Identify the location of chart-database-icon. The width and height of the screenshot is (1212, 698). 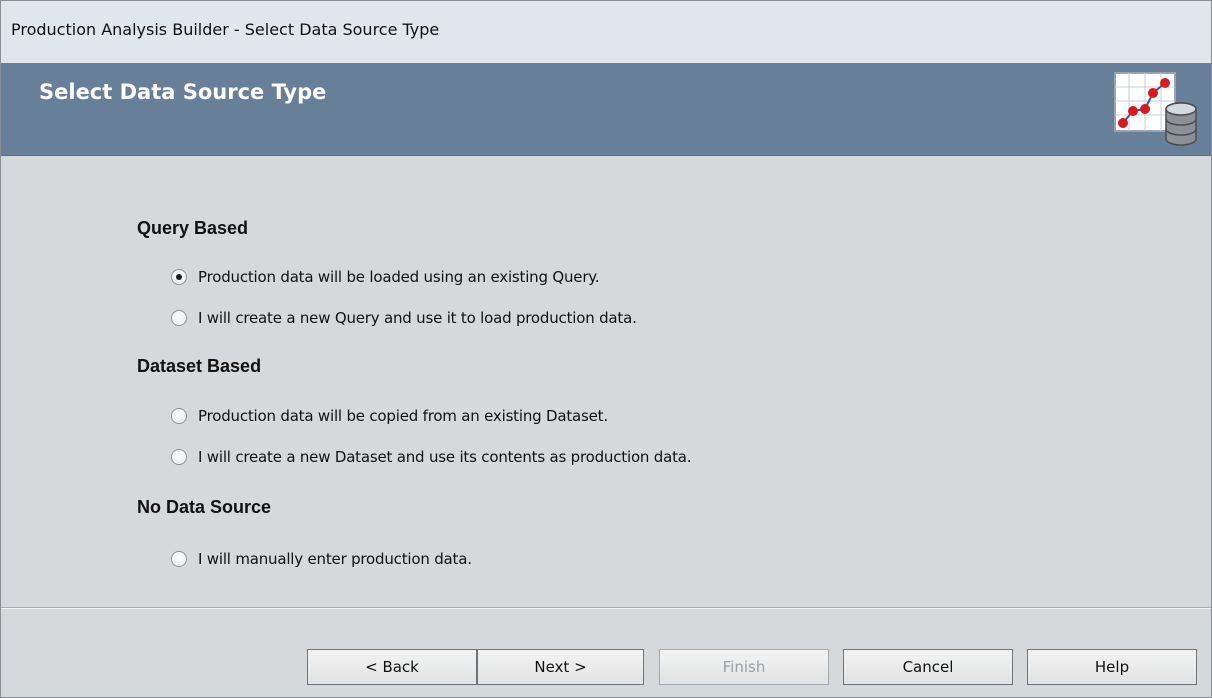
(1155, 109).